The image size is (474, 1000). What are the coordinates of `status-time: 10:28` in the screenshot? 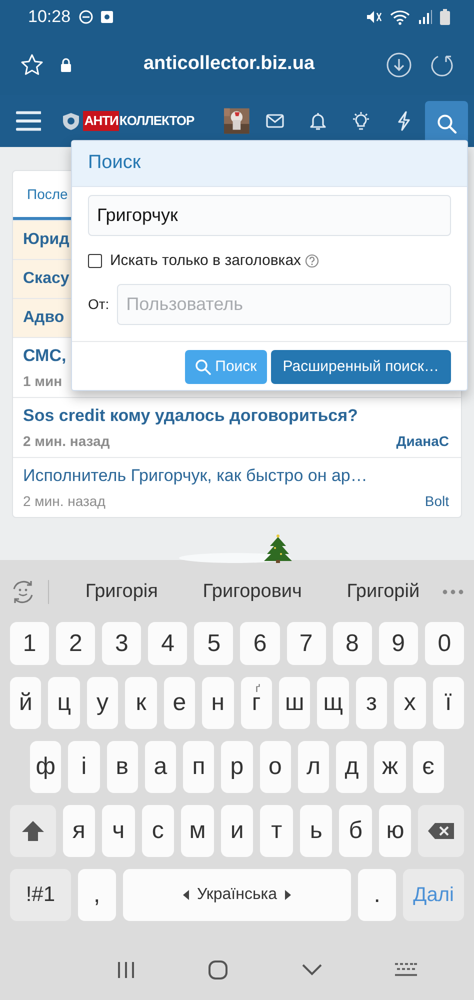 It's located at (49, 17).